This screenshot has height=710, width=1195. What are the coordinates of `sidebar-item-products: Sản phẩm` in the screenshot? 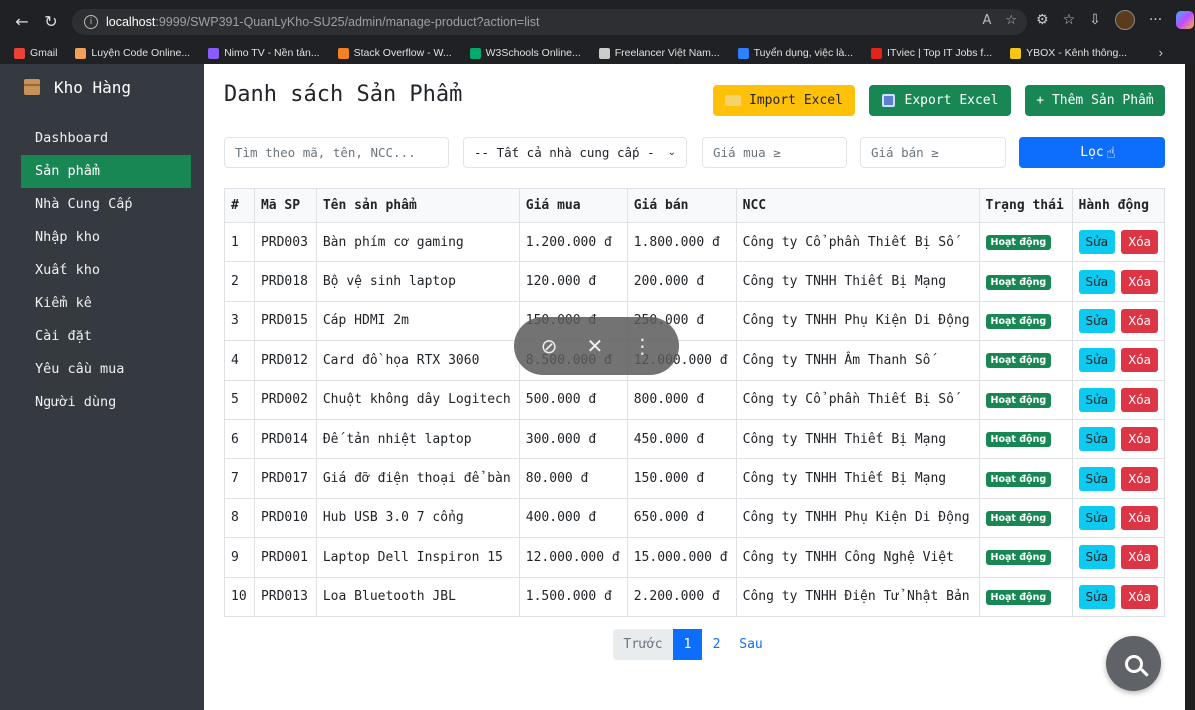 It's located at (106, 171).